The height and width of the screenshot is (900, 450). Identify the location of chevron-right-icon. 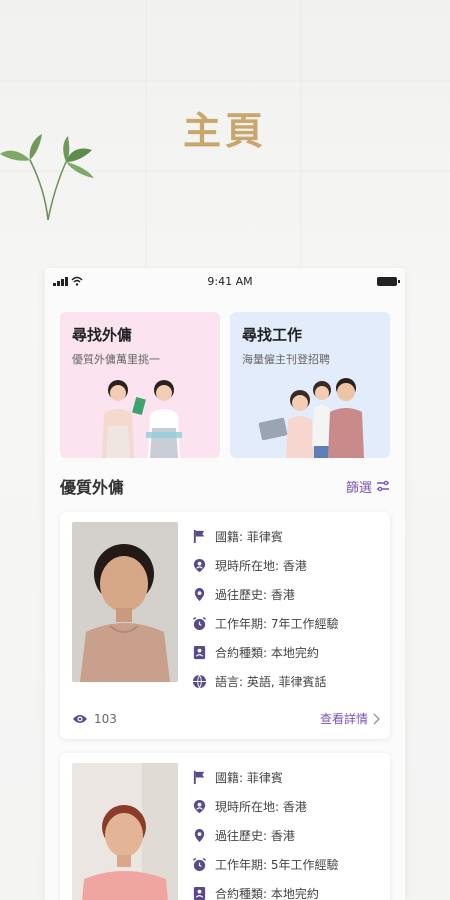
(376, 718).